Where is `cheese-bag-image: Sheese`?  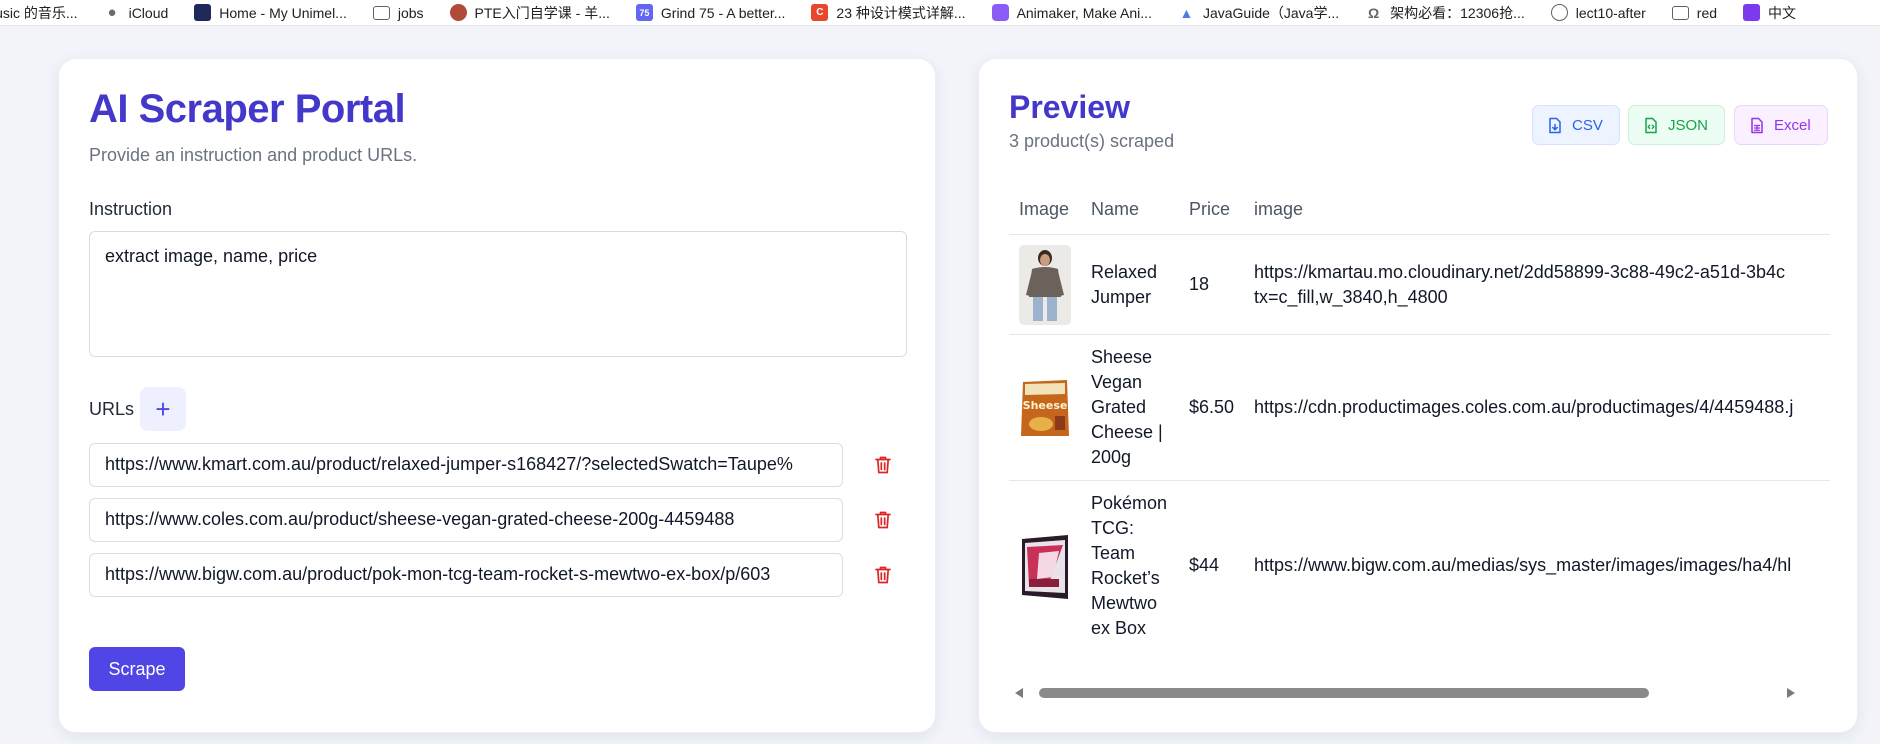 cheese-bag-image: Sheese is located at coordinates (1045, 408).